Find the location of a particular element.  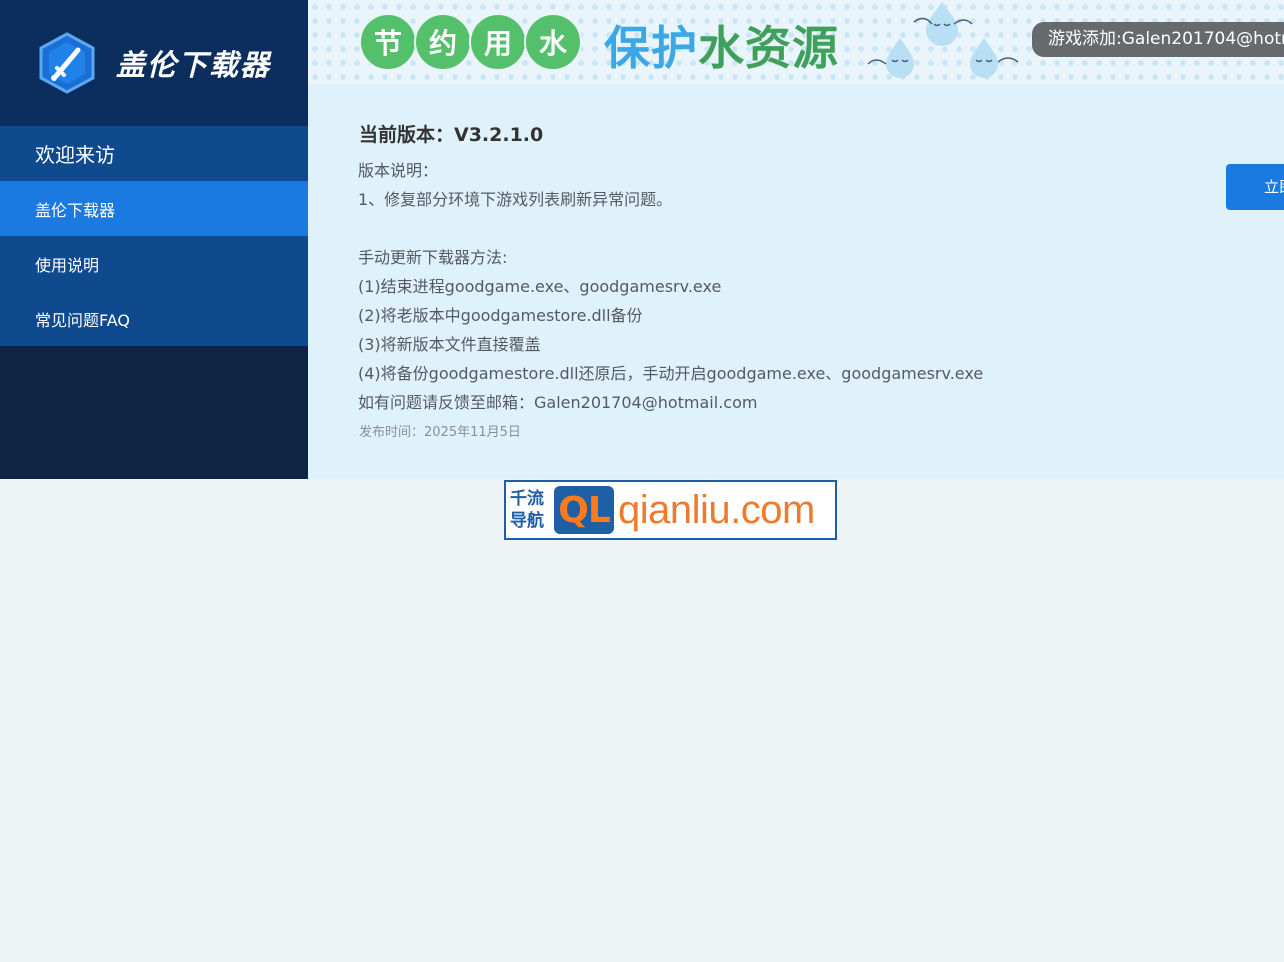

note-line is located at coordinates (670, 228).